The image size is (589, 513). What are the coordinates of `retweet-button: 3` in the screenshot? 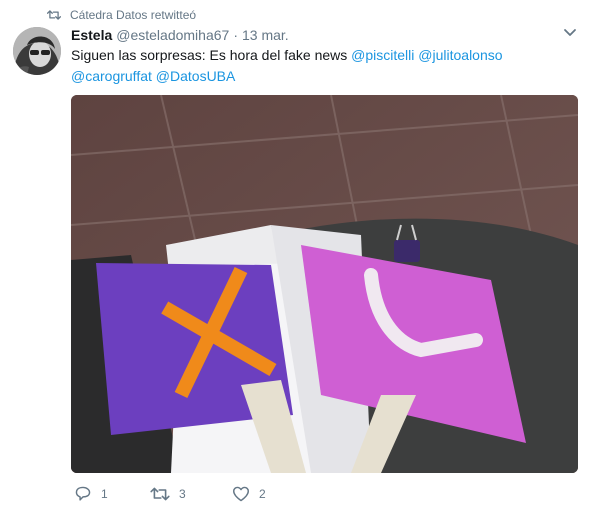 It's located at (168, 494).